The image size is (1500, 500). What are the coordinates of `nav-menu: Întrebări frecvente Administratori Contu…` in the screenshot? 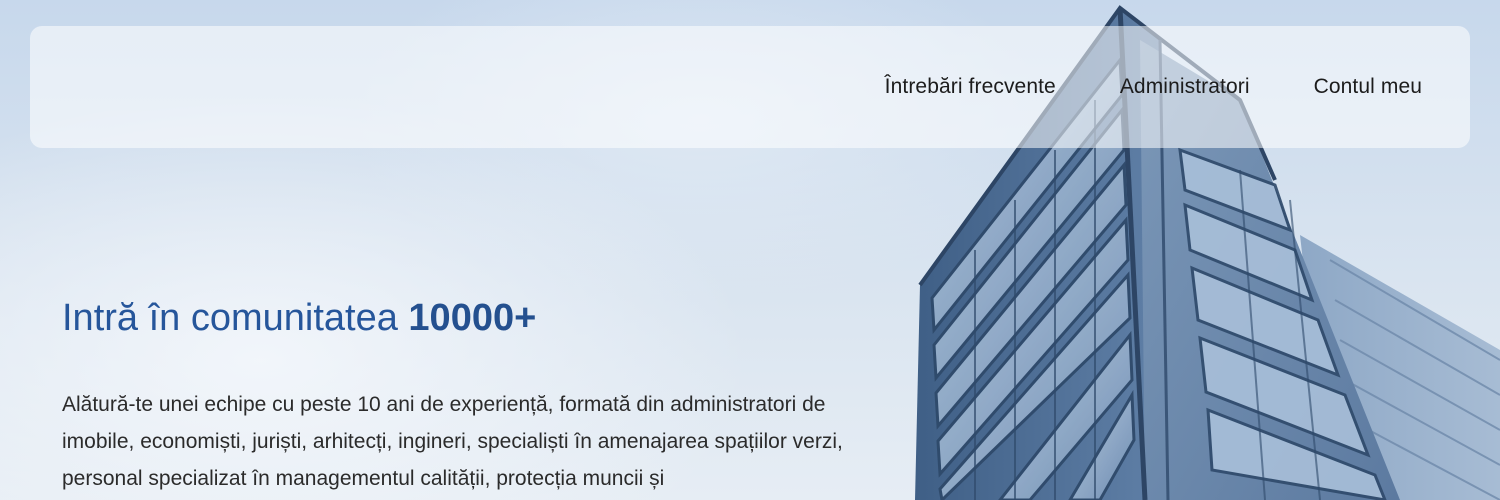 It's located at (1153, 87).